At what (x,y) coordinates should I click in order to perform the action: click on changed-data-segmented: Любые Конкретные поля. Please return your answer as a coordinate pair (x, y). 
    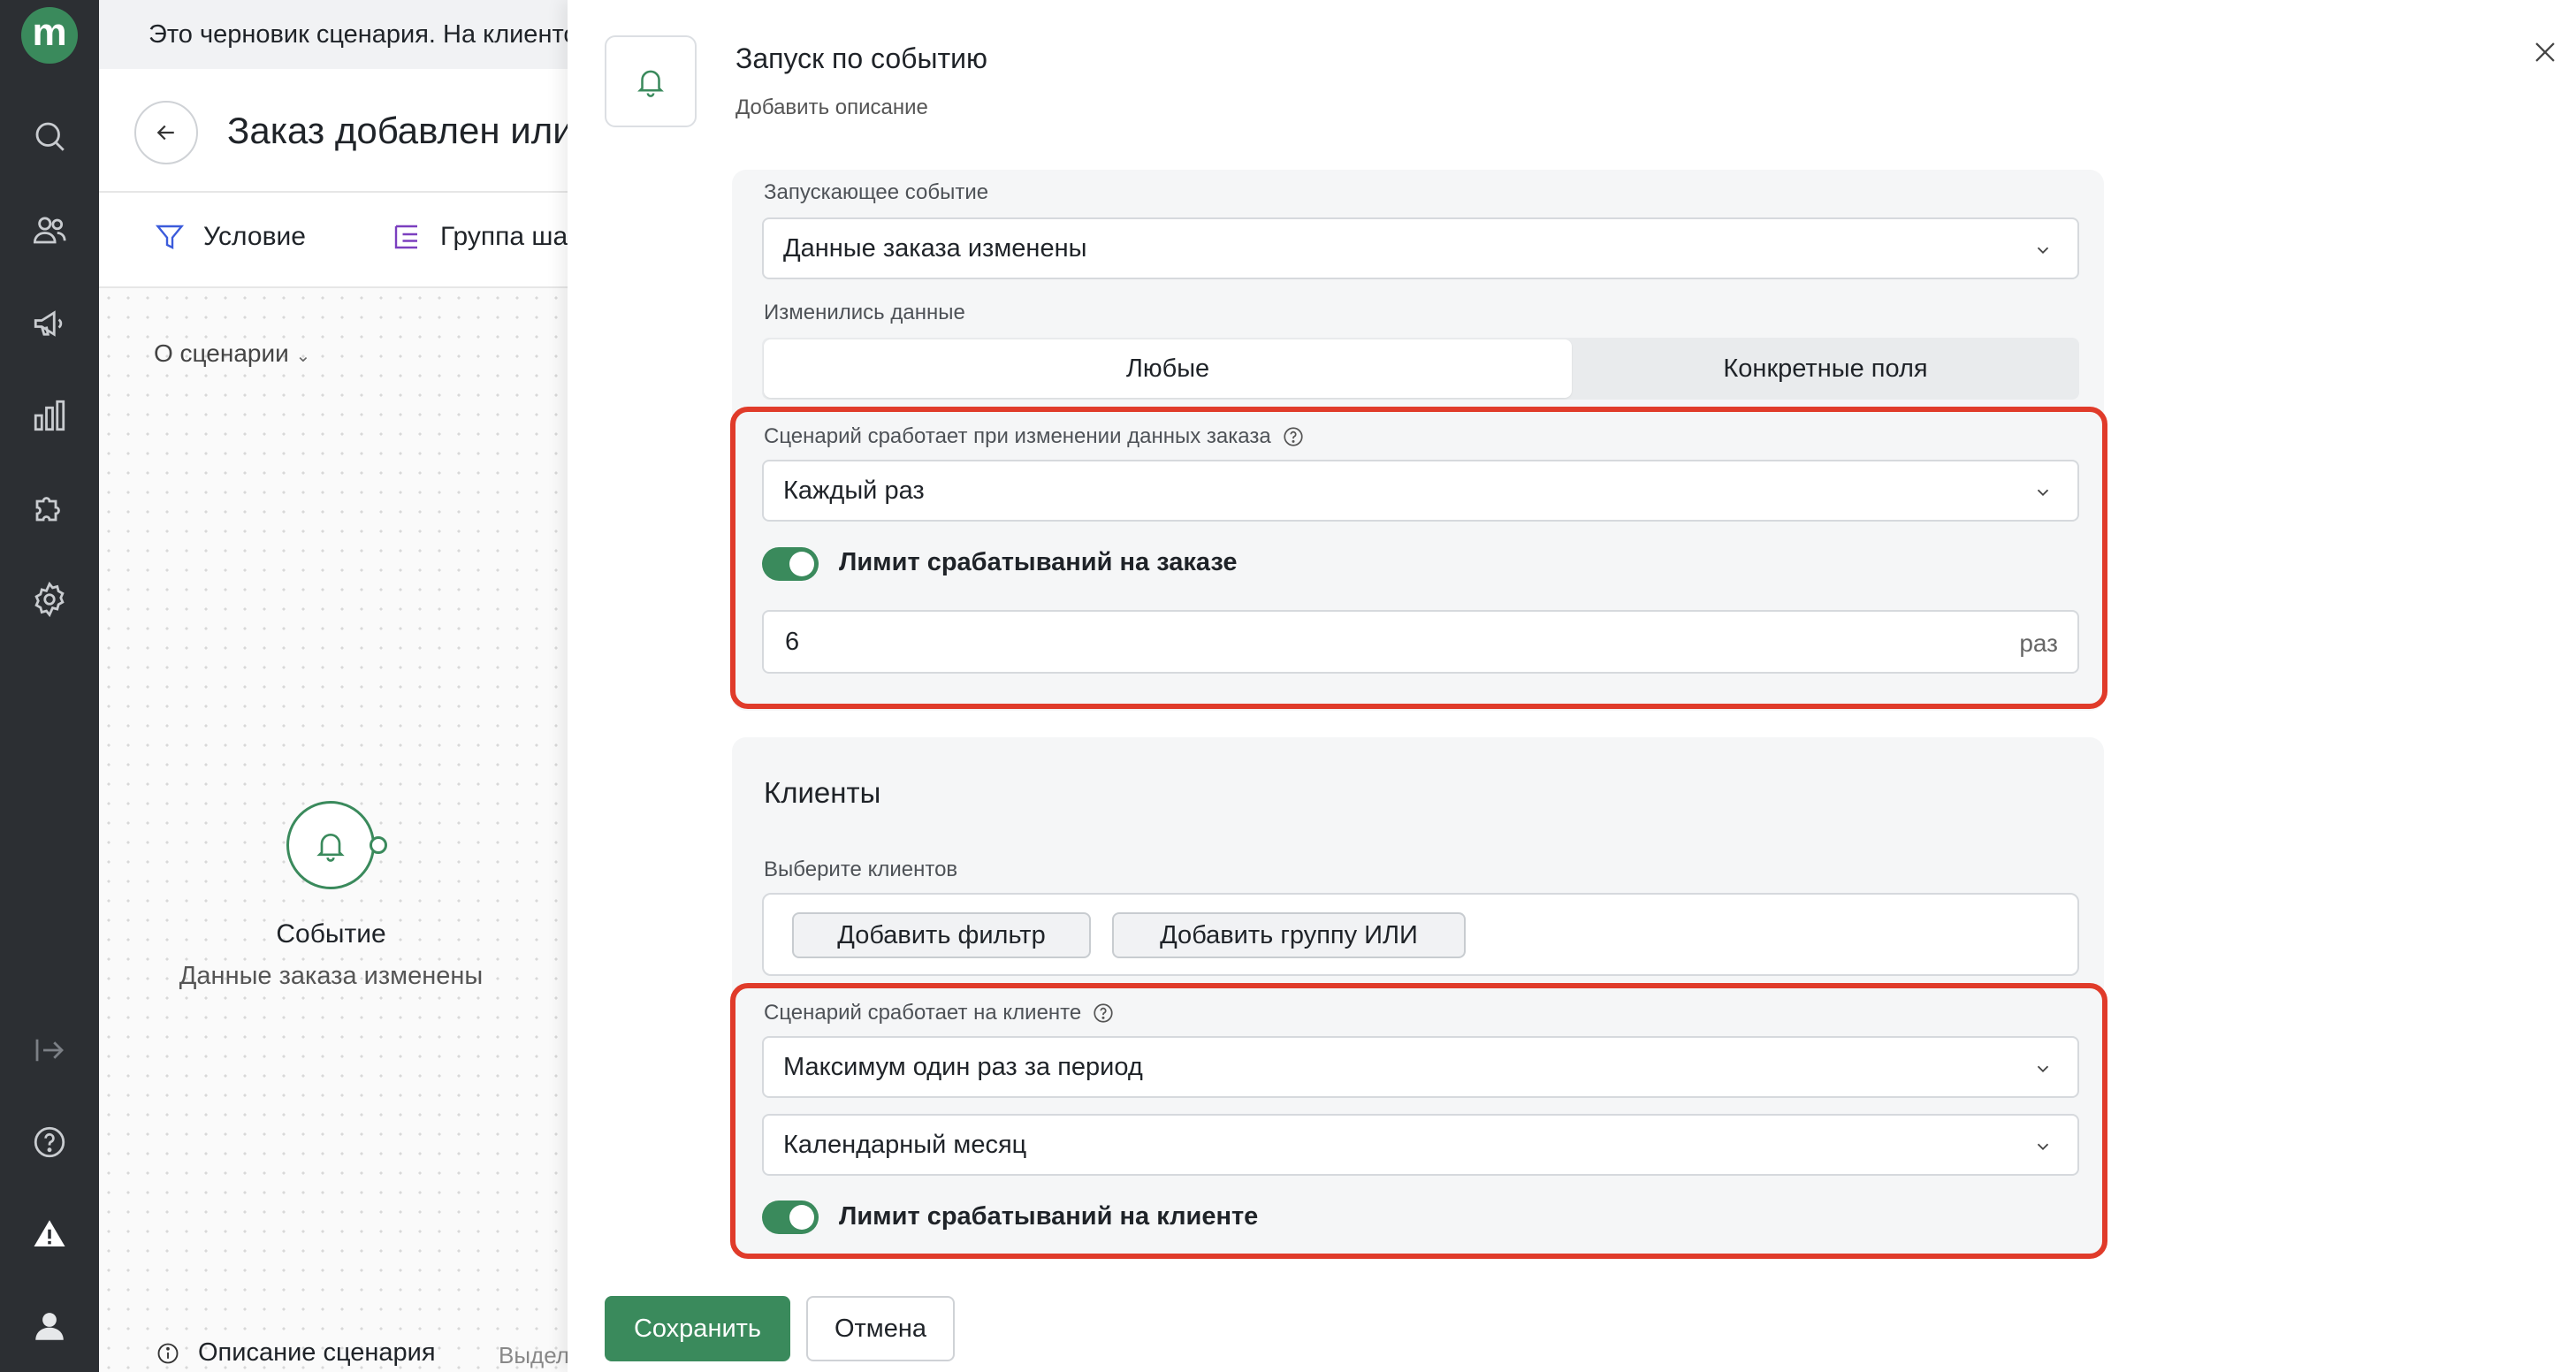
    Looking at the image, I should click on (1420, 369).